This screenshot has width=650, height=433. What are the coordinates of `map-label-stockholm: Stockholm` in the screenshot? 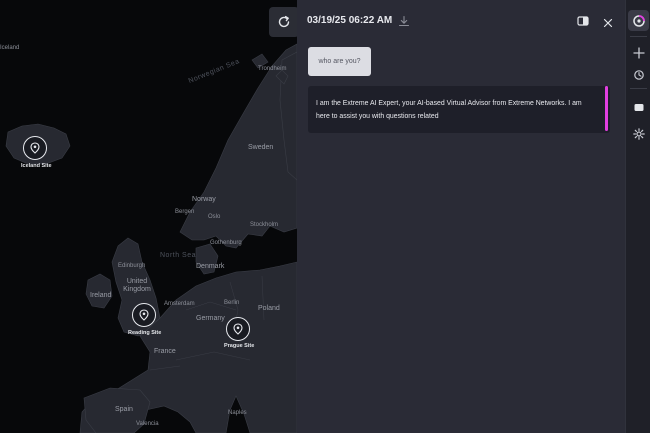 It's located at (264, 225).